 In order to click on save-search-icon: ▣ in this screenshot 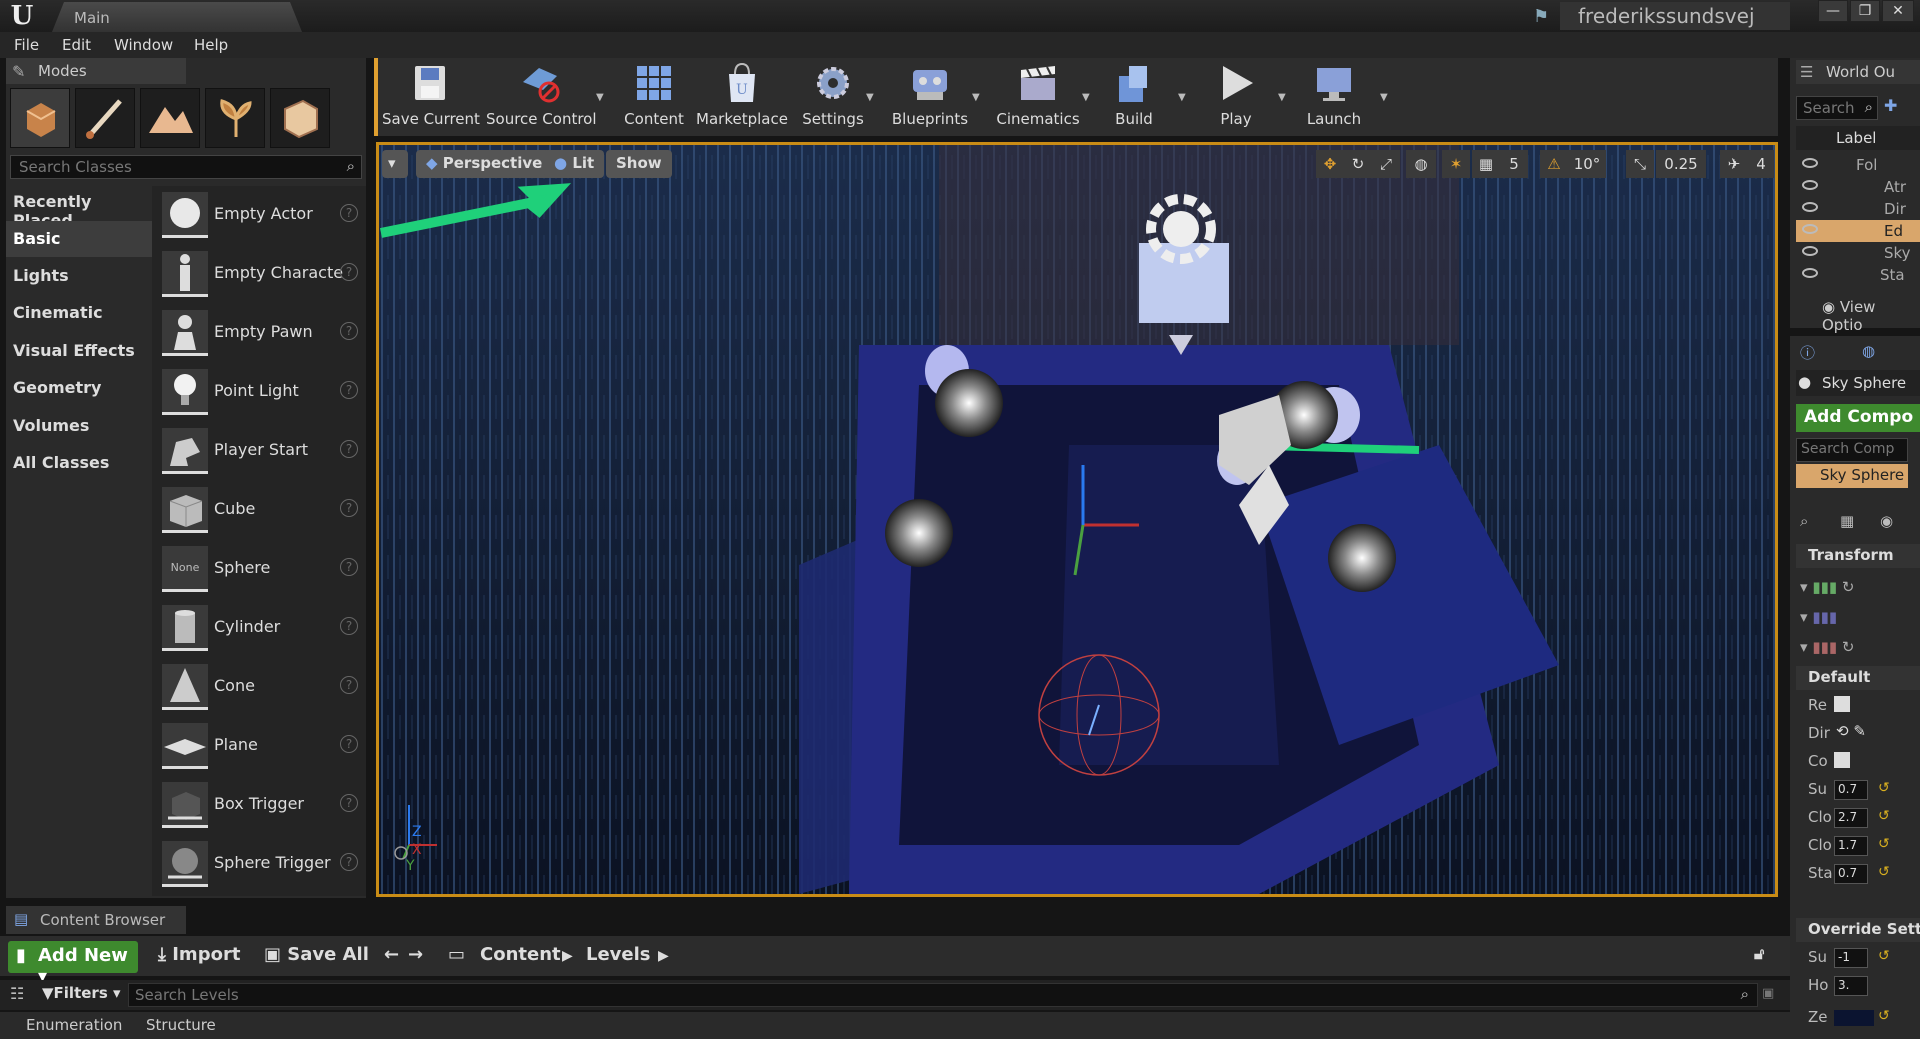, I will do `click(1768, 993)`.